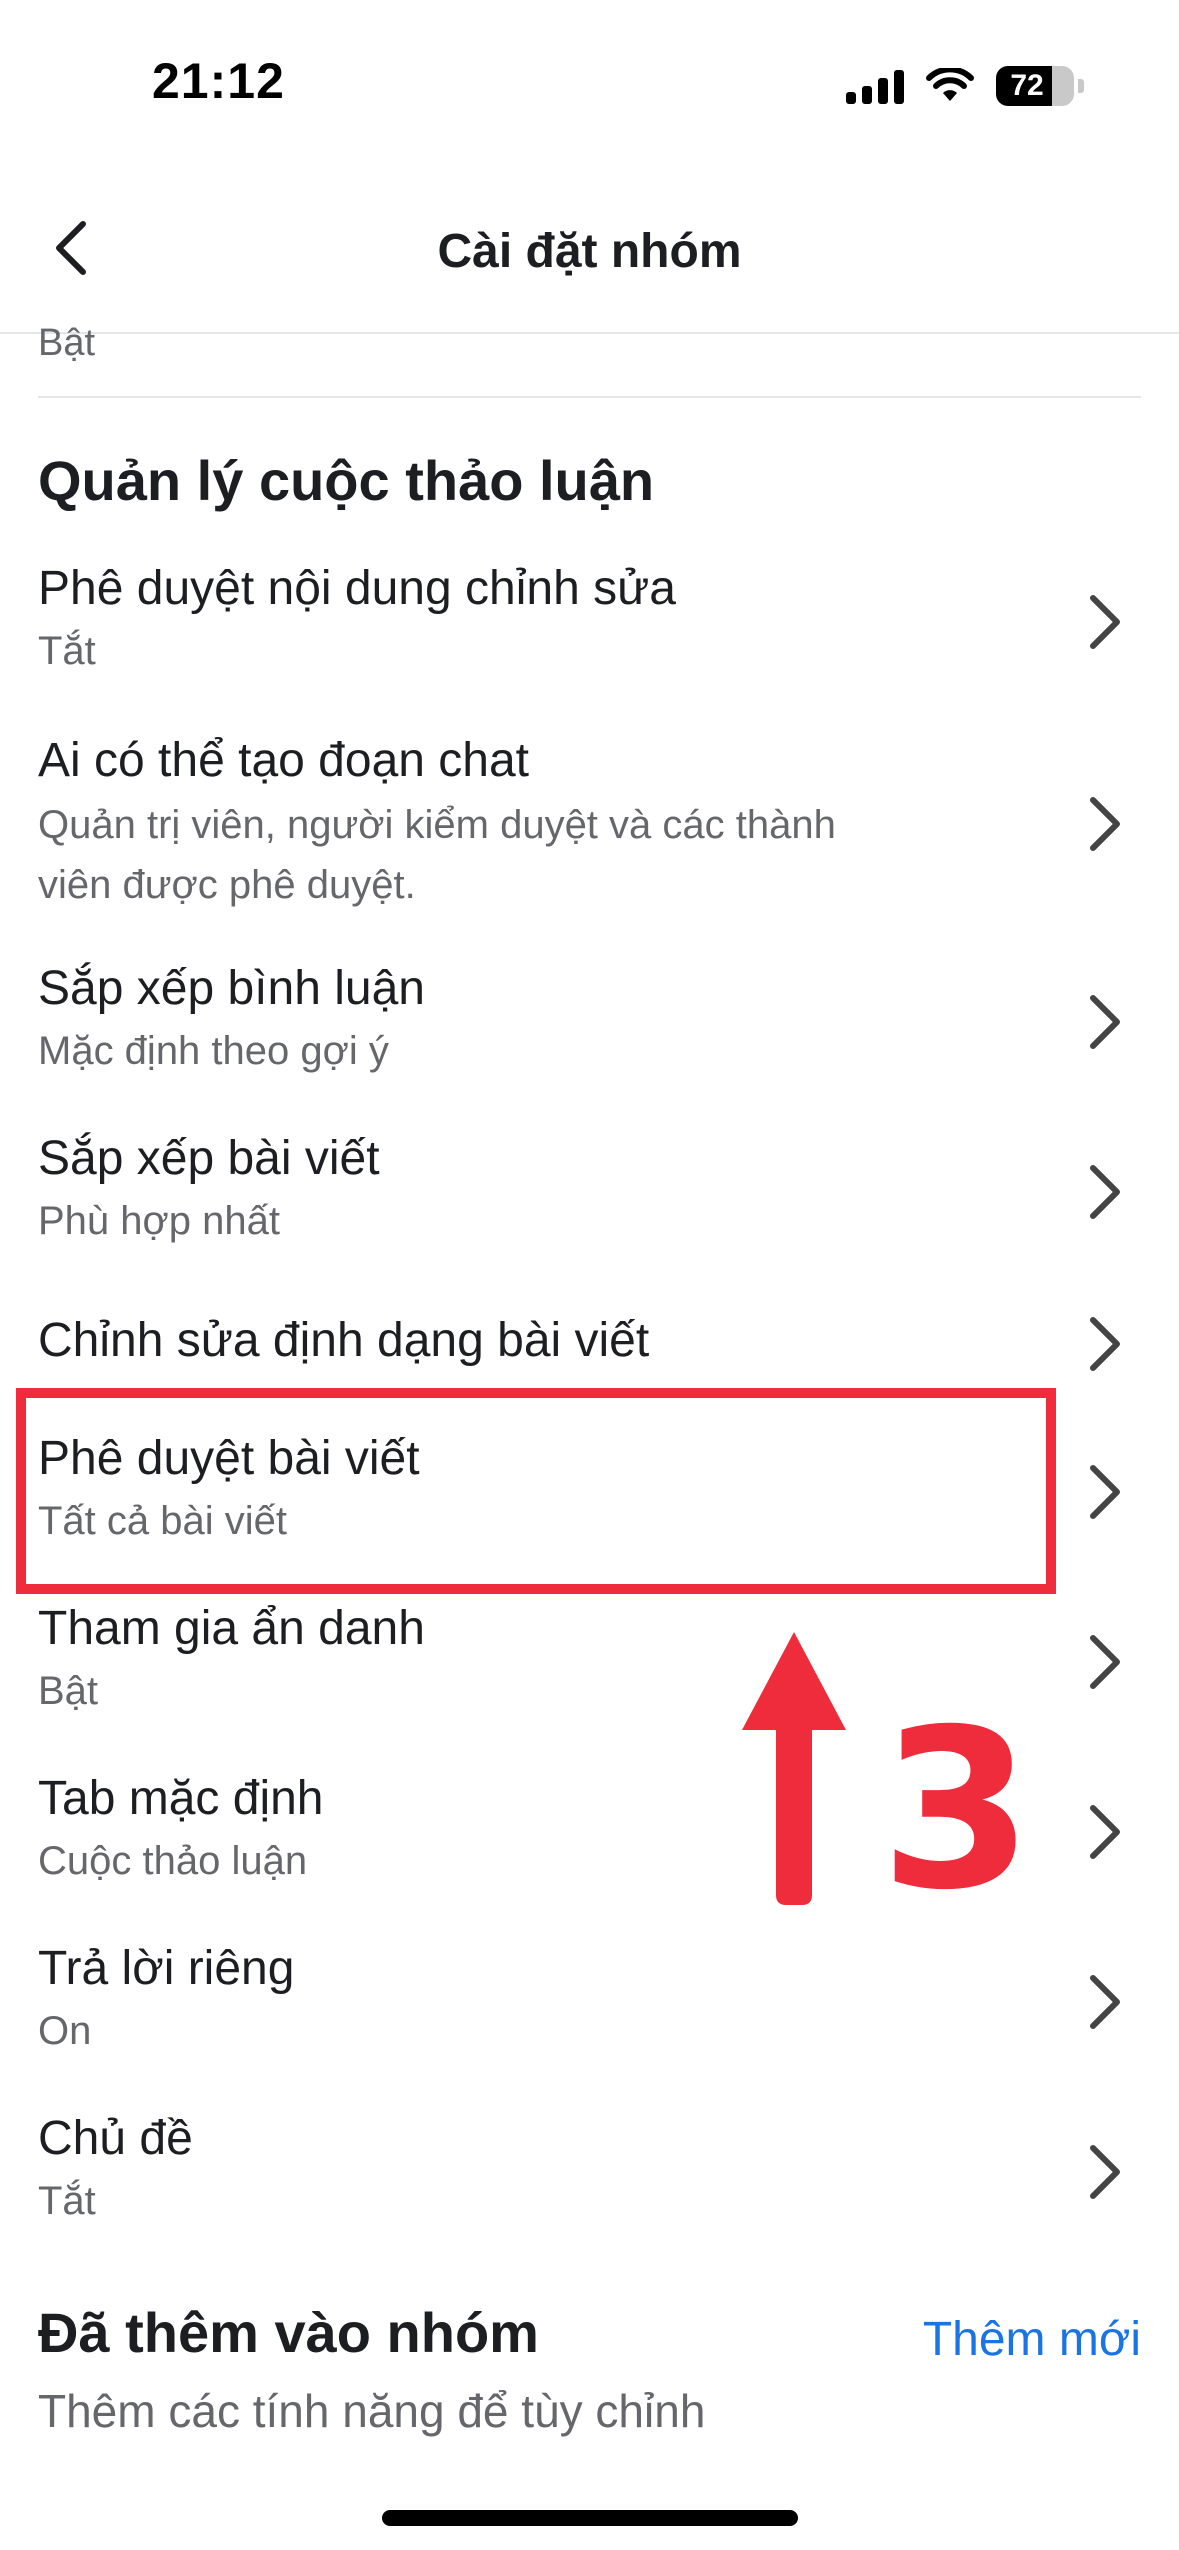 This screenshot has width=1179, height=2550. What do you see at coordinates (166, 1968) in the screenshot?
I see `setting-title: Trả lời riêng` at bounding box center [166, 1968].